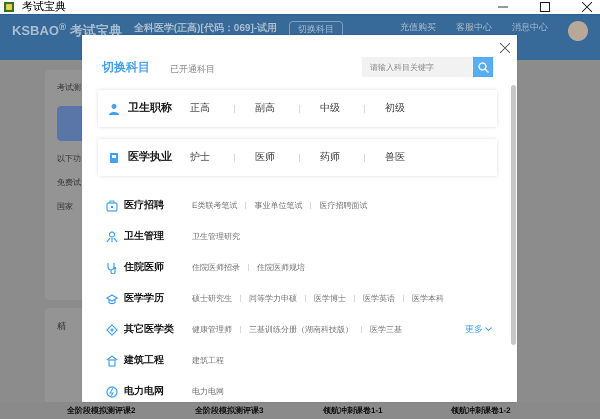 The width and height of the screenshot is (600, 419). I want to click on scrollbar, so click(513, 215).